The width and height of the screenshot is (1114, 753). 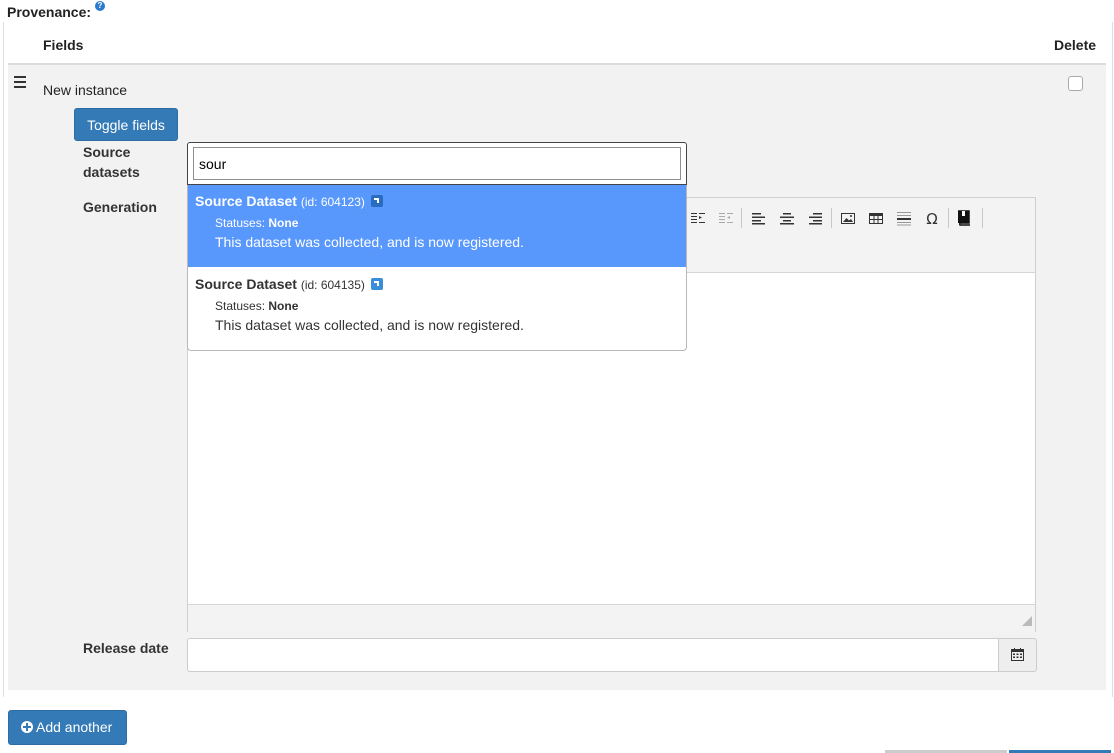 What do you see at coordinates (111, 162) in the screenshot?
I see `source-datasets-label: Source datasets` at bounding box center [111, 162].